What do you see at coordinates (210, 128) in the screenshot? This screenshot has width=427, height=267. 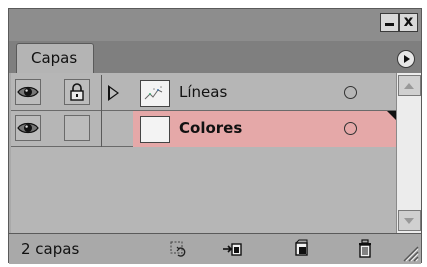 I see `layer-name: Colores` at bounding box center [210, 128].